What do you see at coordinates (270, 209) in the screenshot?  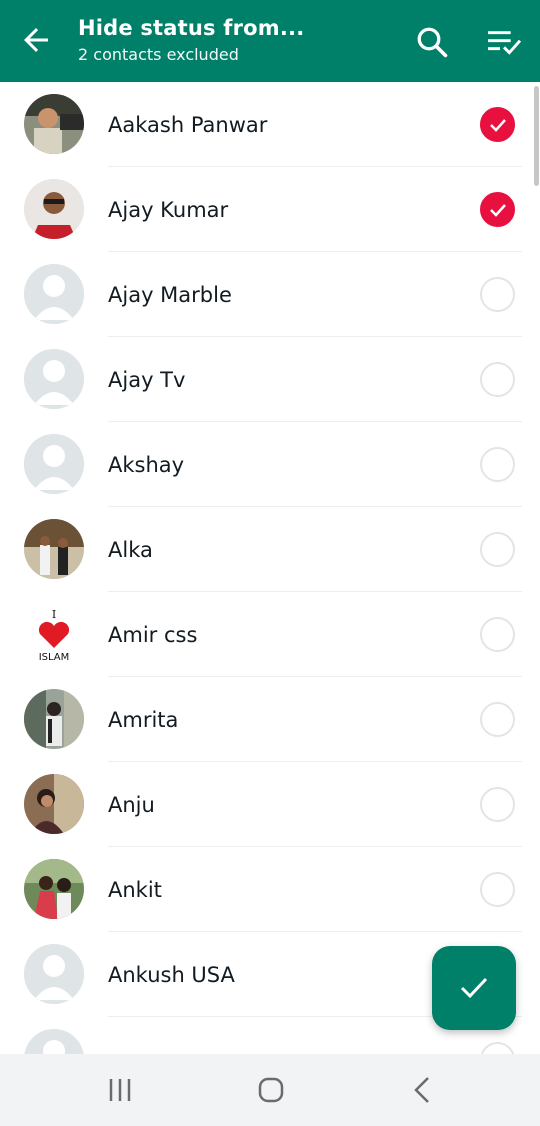 I see `contact-row: Ajay Kumar` at bounding box center [270, 209].